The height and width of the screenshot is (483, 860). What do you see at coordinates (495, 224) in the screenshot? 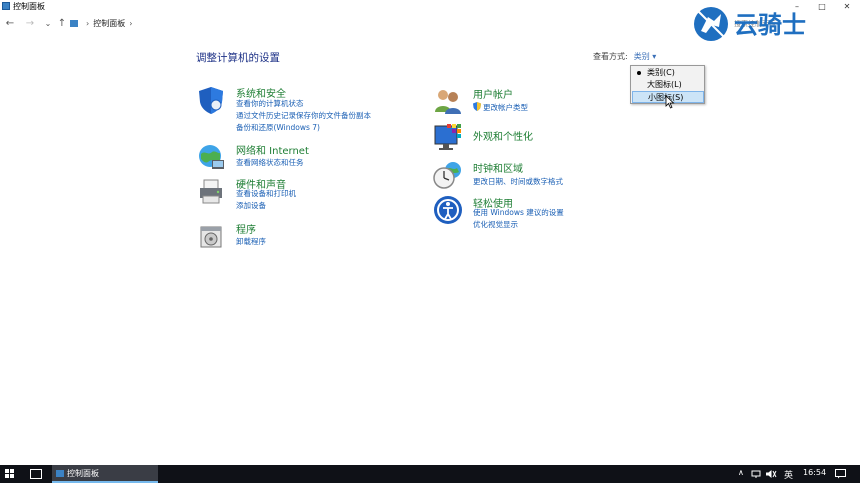
I see `category-link: 优化视觉显示` at bounding box center [495, 224].